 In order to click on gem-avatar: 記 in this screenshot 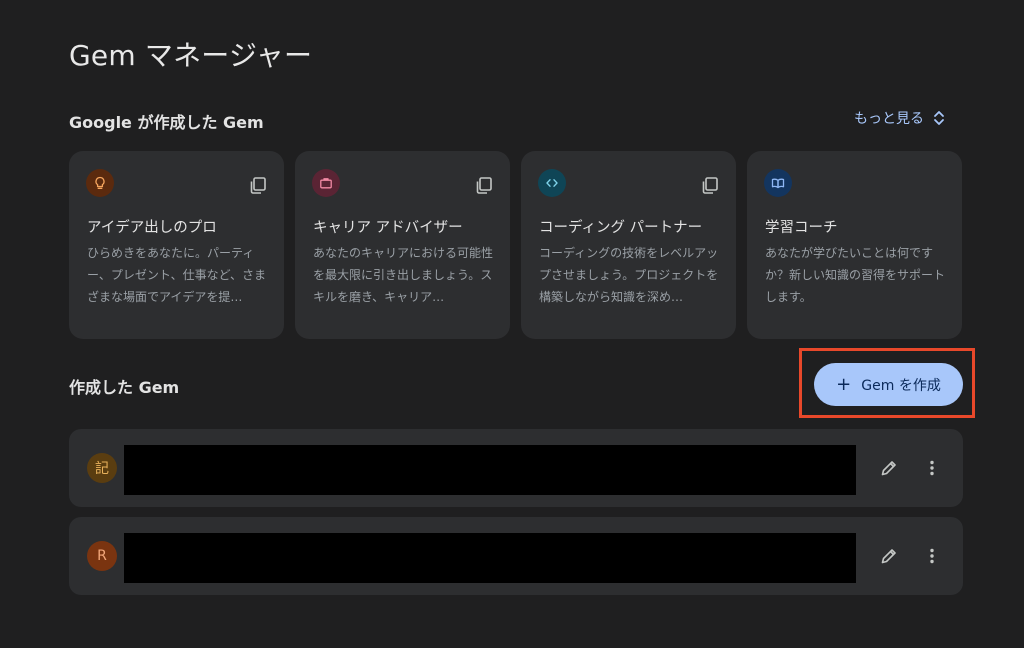, I will do `click(102, 468)`.